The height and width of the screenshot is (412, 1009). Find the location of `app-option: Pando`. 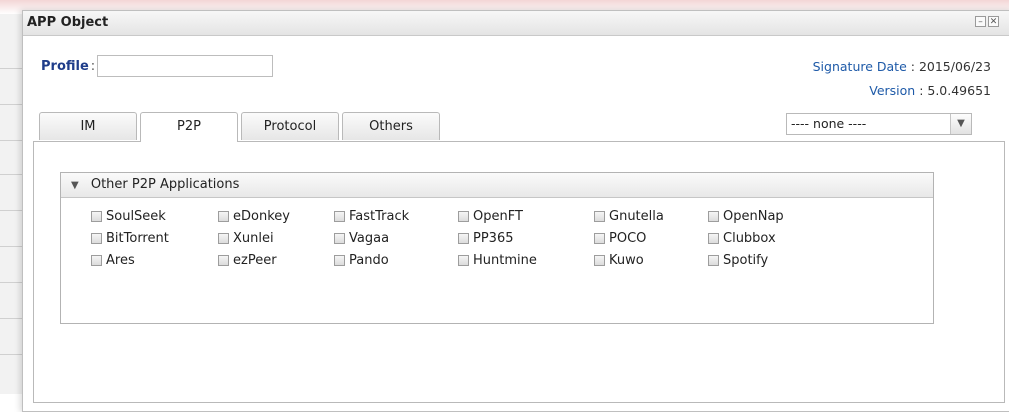

app-option: Pando is located at coordinates (396, 260).